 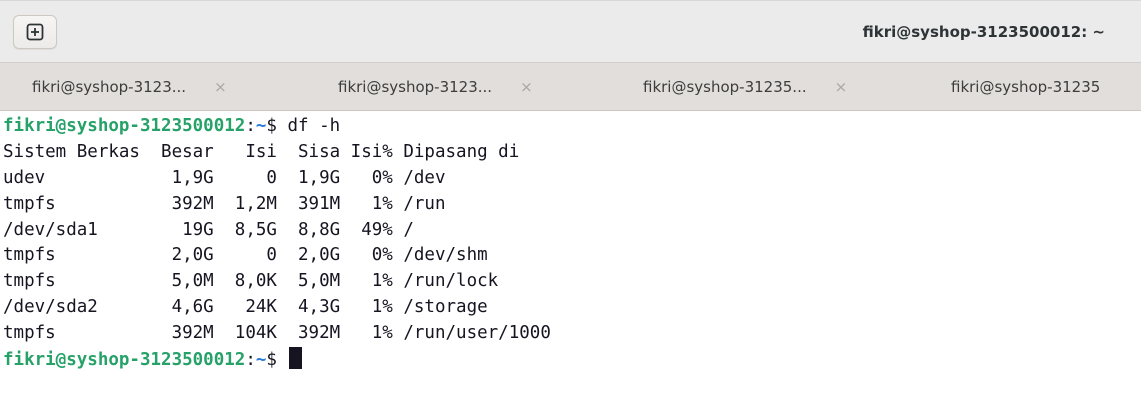 I want to click on output-line: /dev/sda1 19G 8,5G 8,8G 49% /, so click(x=208, y=229).